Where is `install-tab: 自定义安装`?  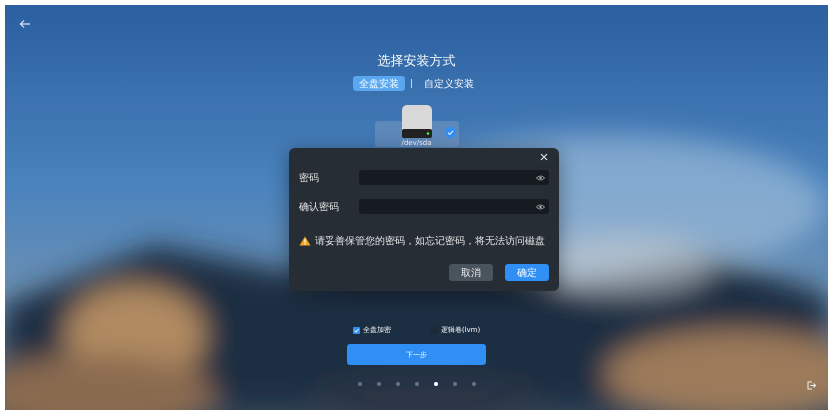
install-tab: 自定义安装 is located at coordinates (449, 83).